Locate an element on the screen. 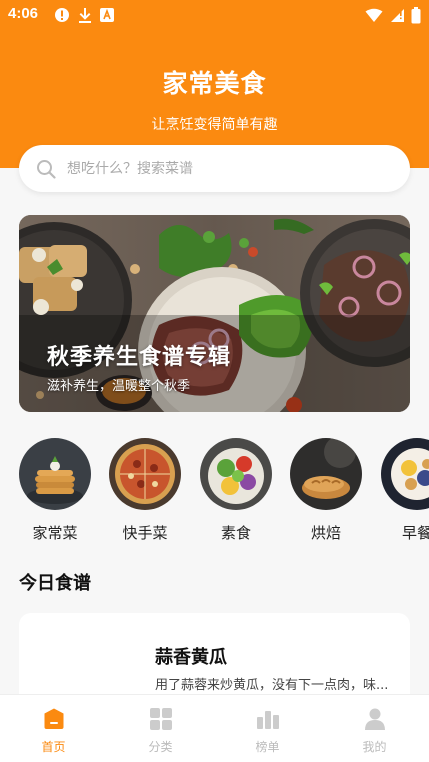  alert-icon is located at coordinates (62, 15).